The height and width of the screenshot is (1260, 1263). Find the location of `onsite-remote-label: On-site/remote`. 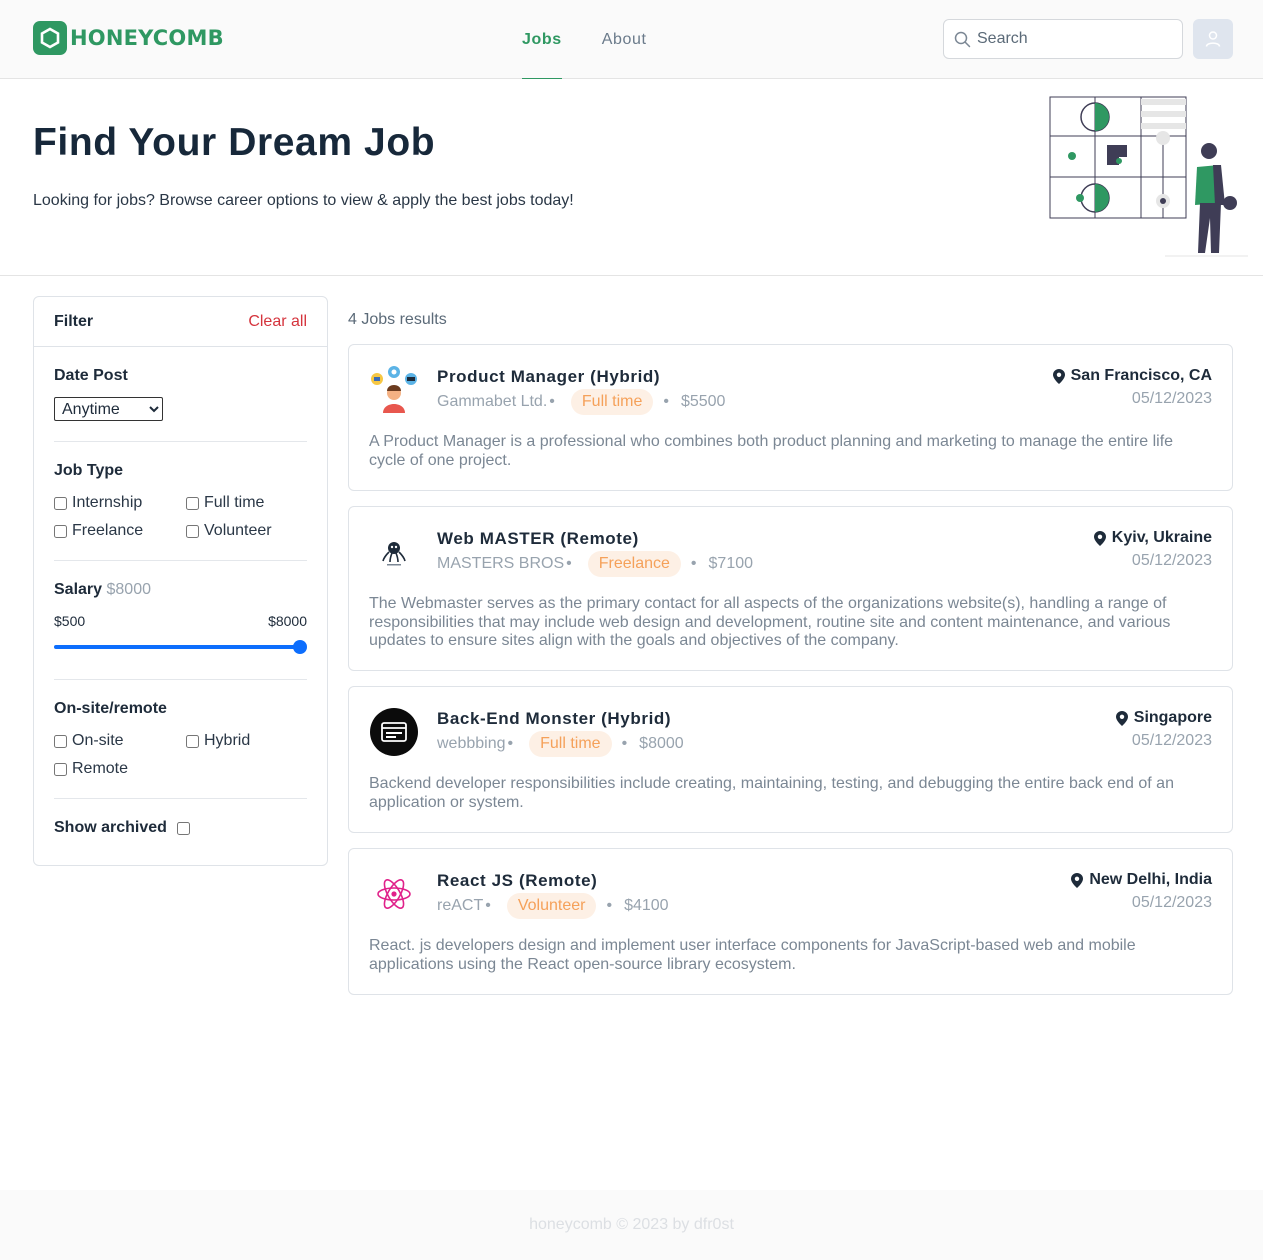

onsite-remote-label: On-site/remote is located at coordinates (110, 708).